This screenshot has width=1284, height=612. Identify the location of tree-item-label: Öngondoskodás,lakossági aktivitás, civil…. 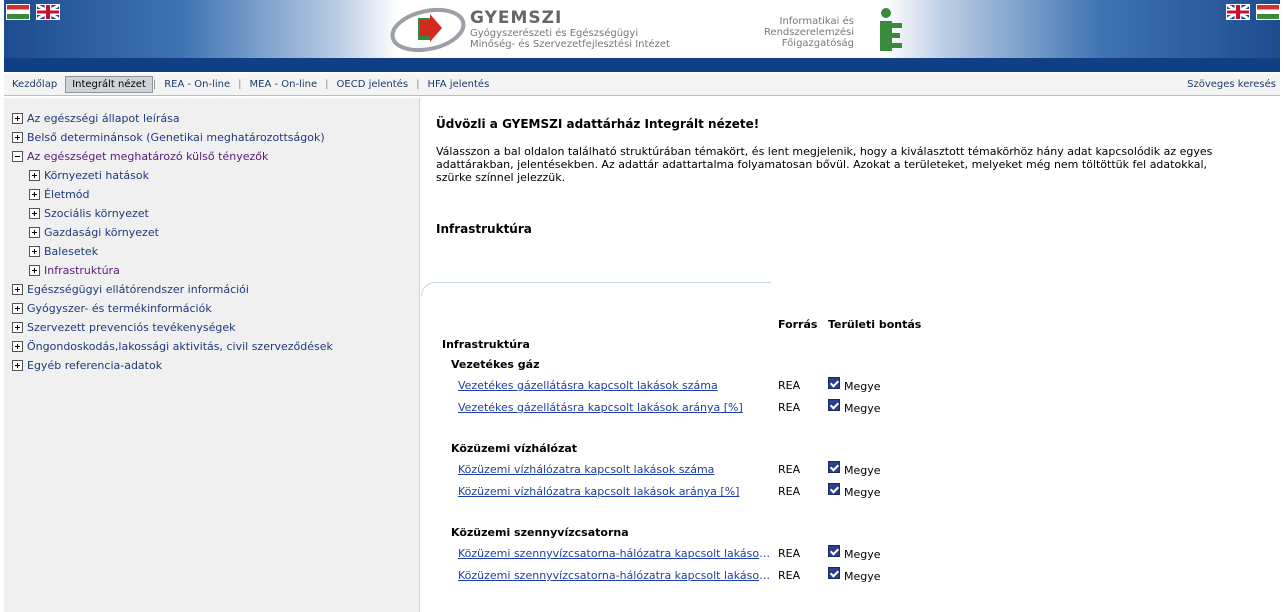
(180, 346).